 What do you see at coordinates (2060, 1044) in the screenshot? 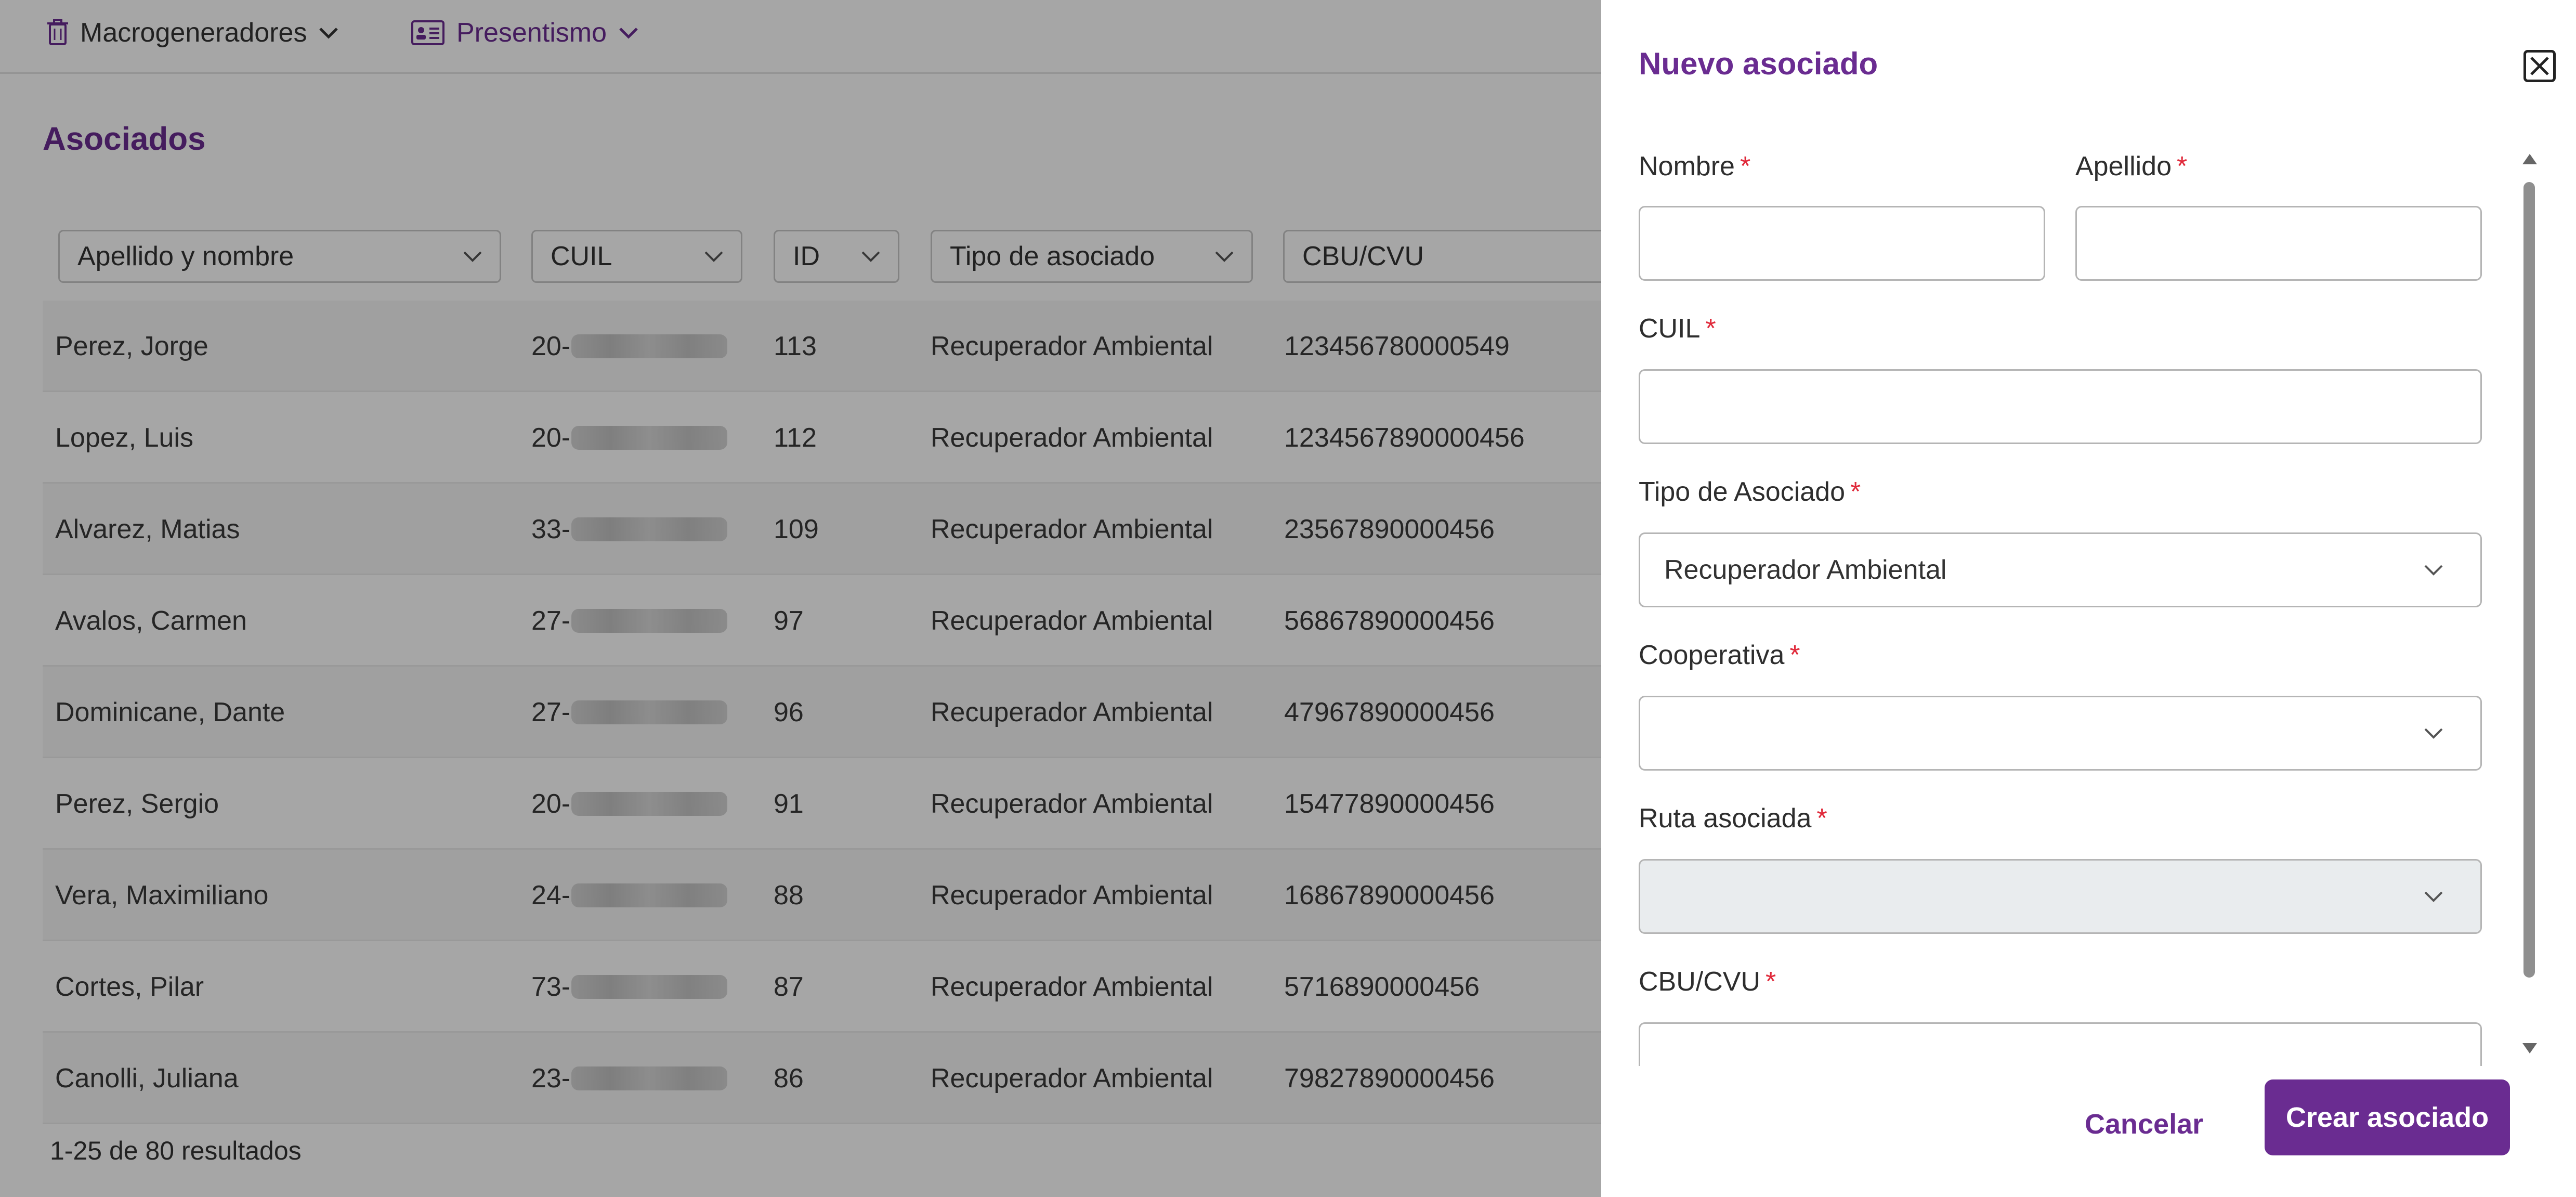
I see `cbu-cvu-input` at bounding box center [2060, 1044].